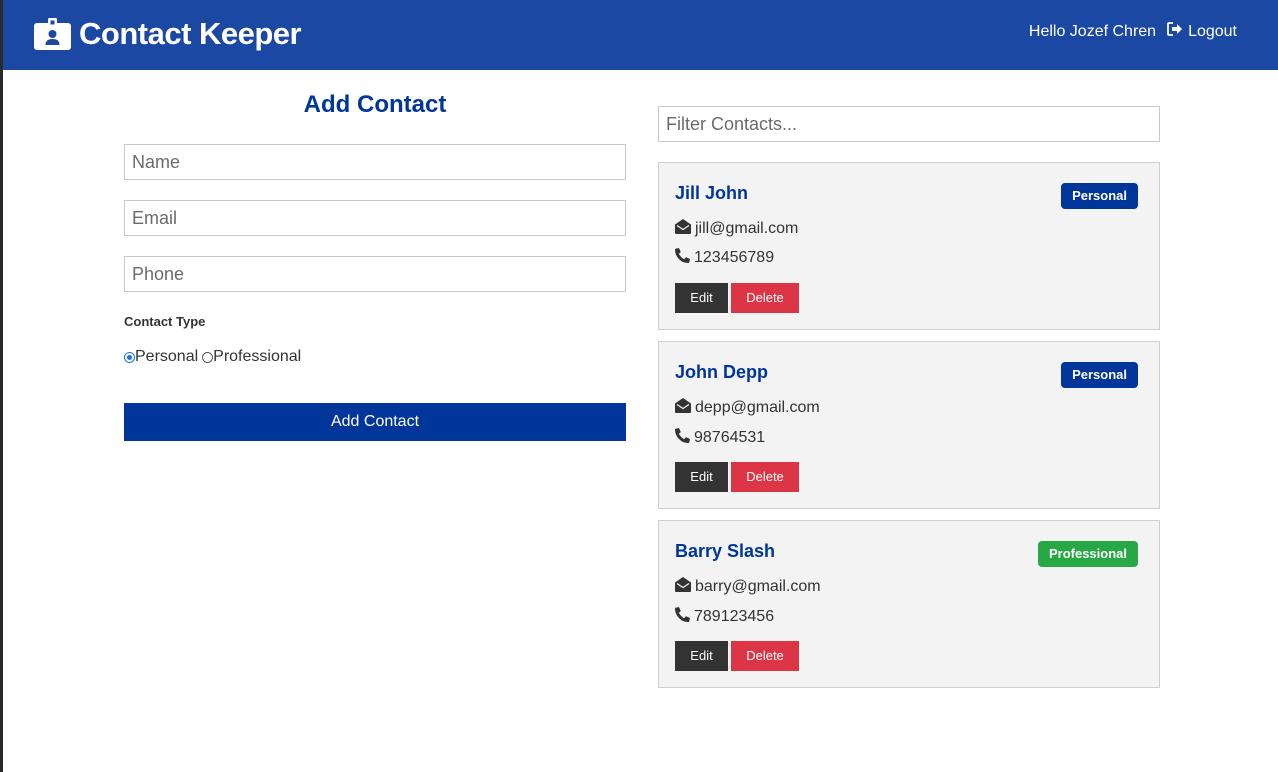 The image size is (1278, 772). I want to click on form-title: Add Contact, so click(375, 104).